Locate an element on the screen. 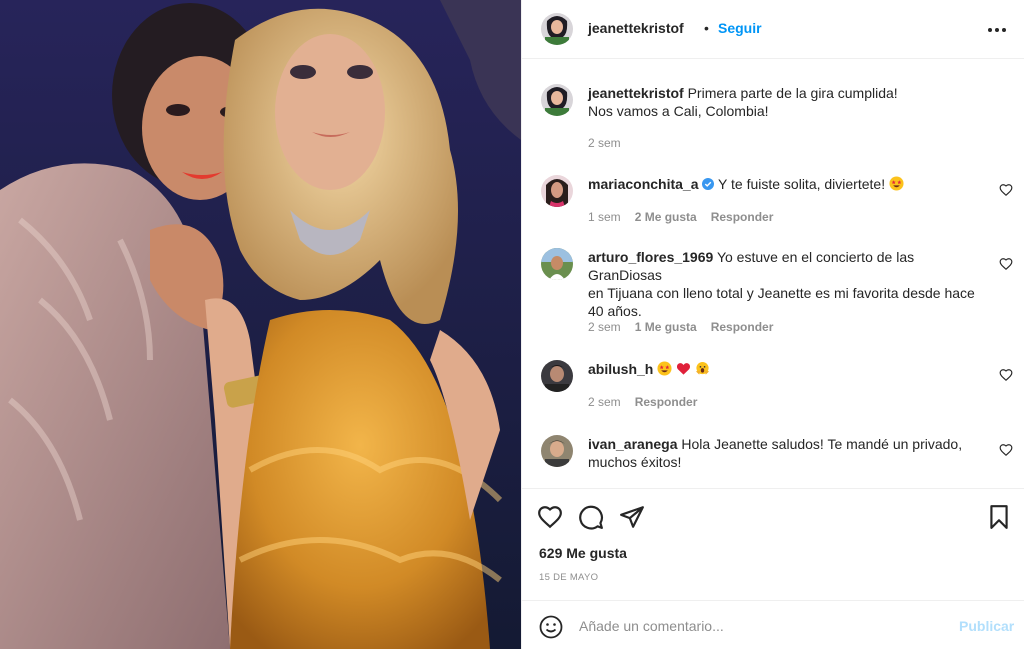 The width and height of the screenshot is (1024, 649). caption-username: jeanettekristof is located at coordinates (636, 93).